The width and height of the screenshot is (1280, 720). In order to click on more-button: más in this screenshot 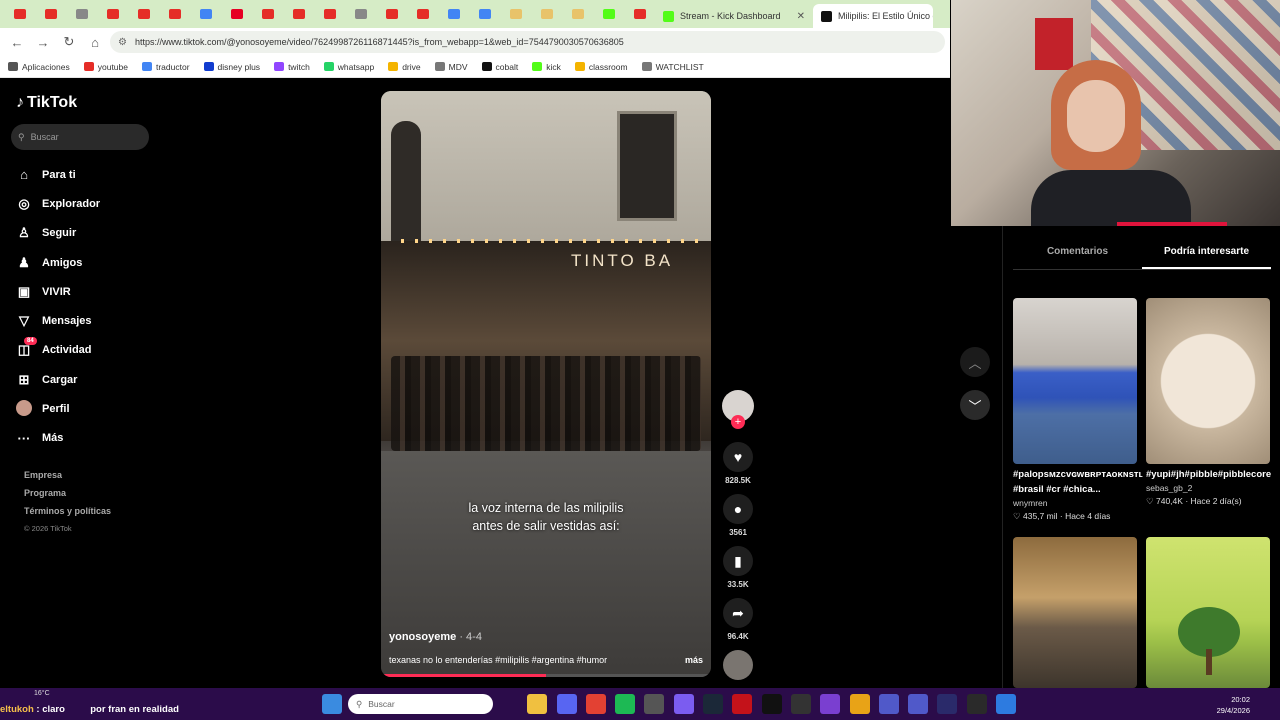, I will do `click(694, 660)`.